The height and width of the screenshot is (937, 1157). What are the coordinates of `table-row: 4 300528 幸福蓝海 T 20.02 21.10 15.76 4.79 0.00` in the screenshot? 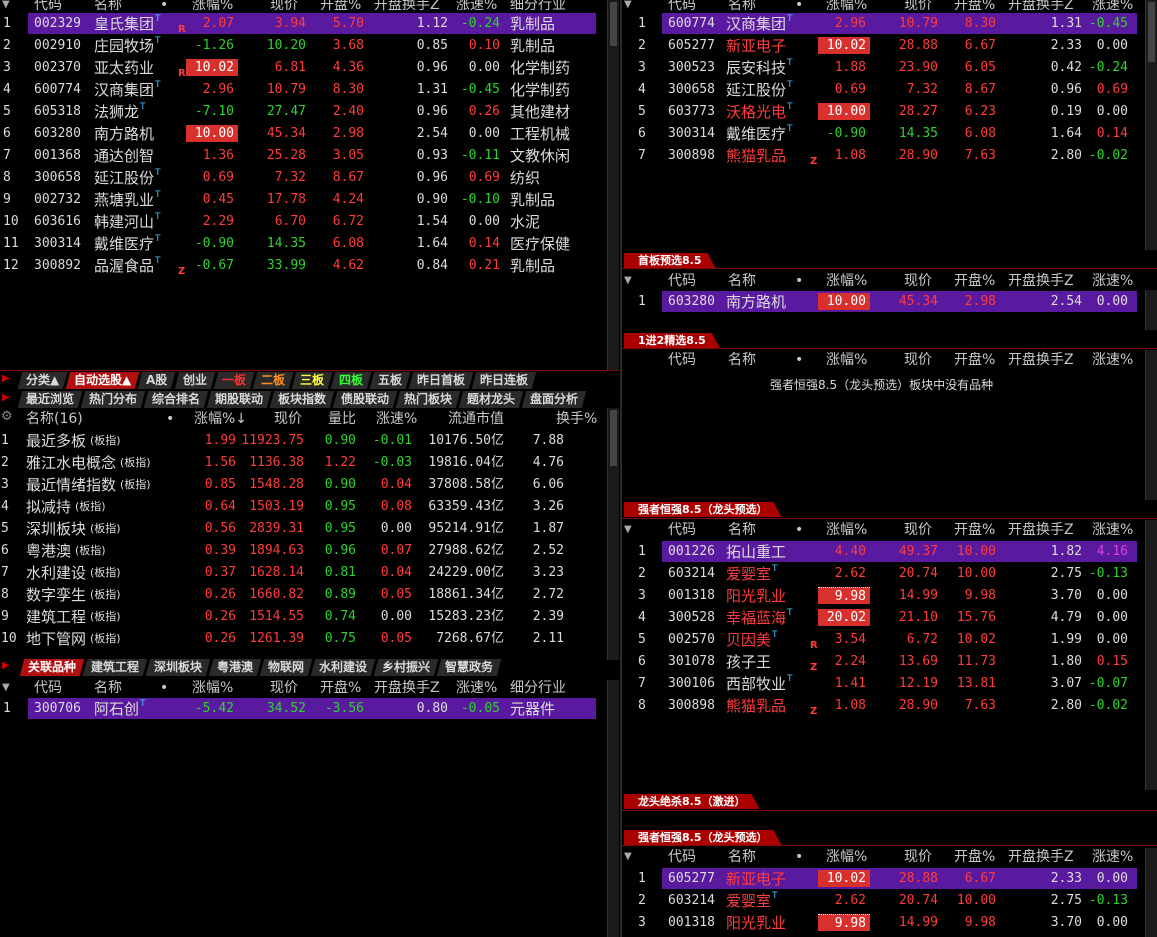 It's located at (879, 618).